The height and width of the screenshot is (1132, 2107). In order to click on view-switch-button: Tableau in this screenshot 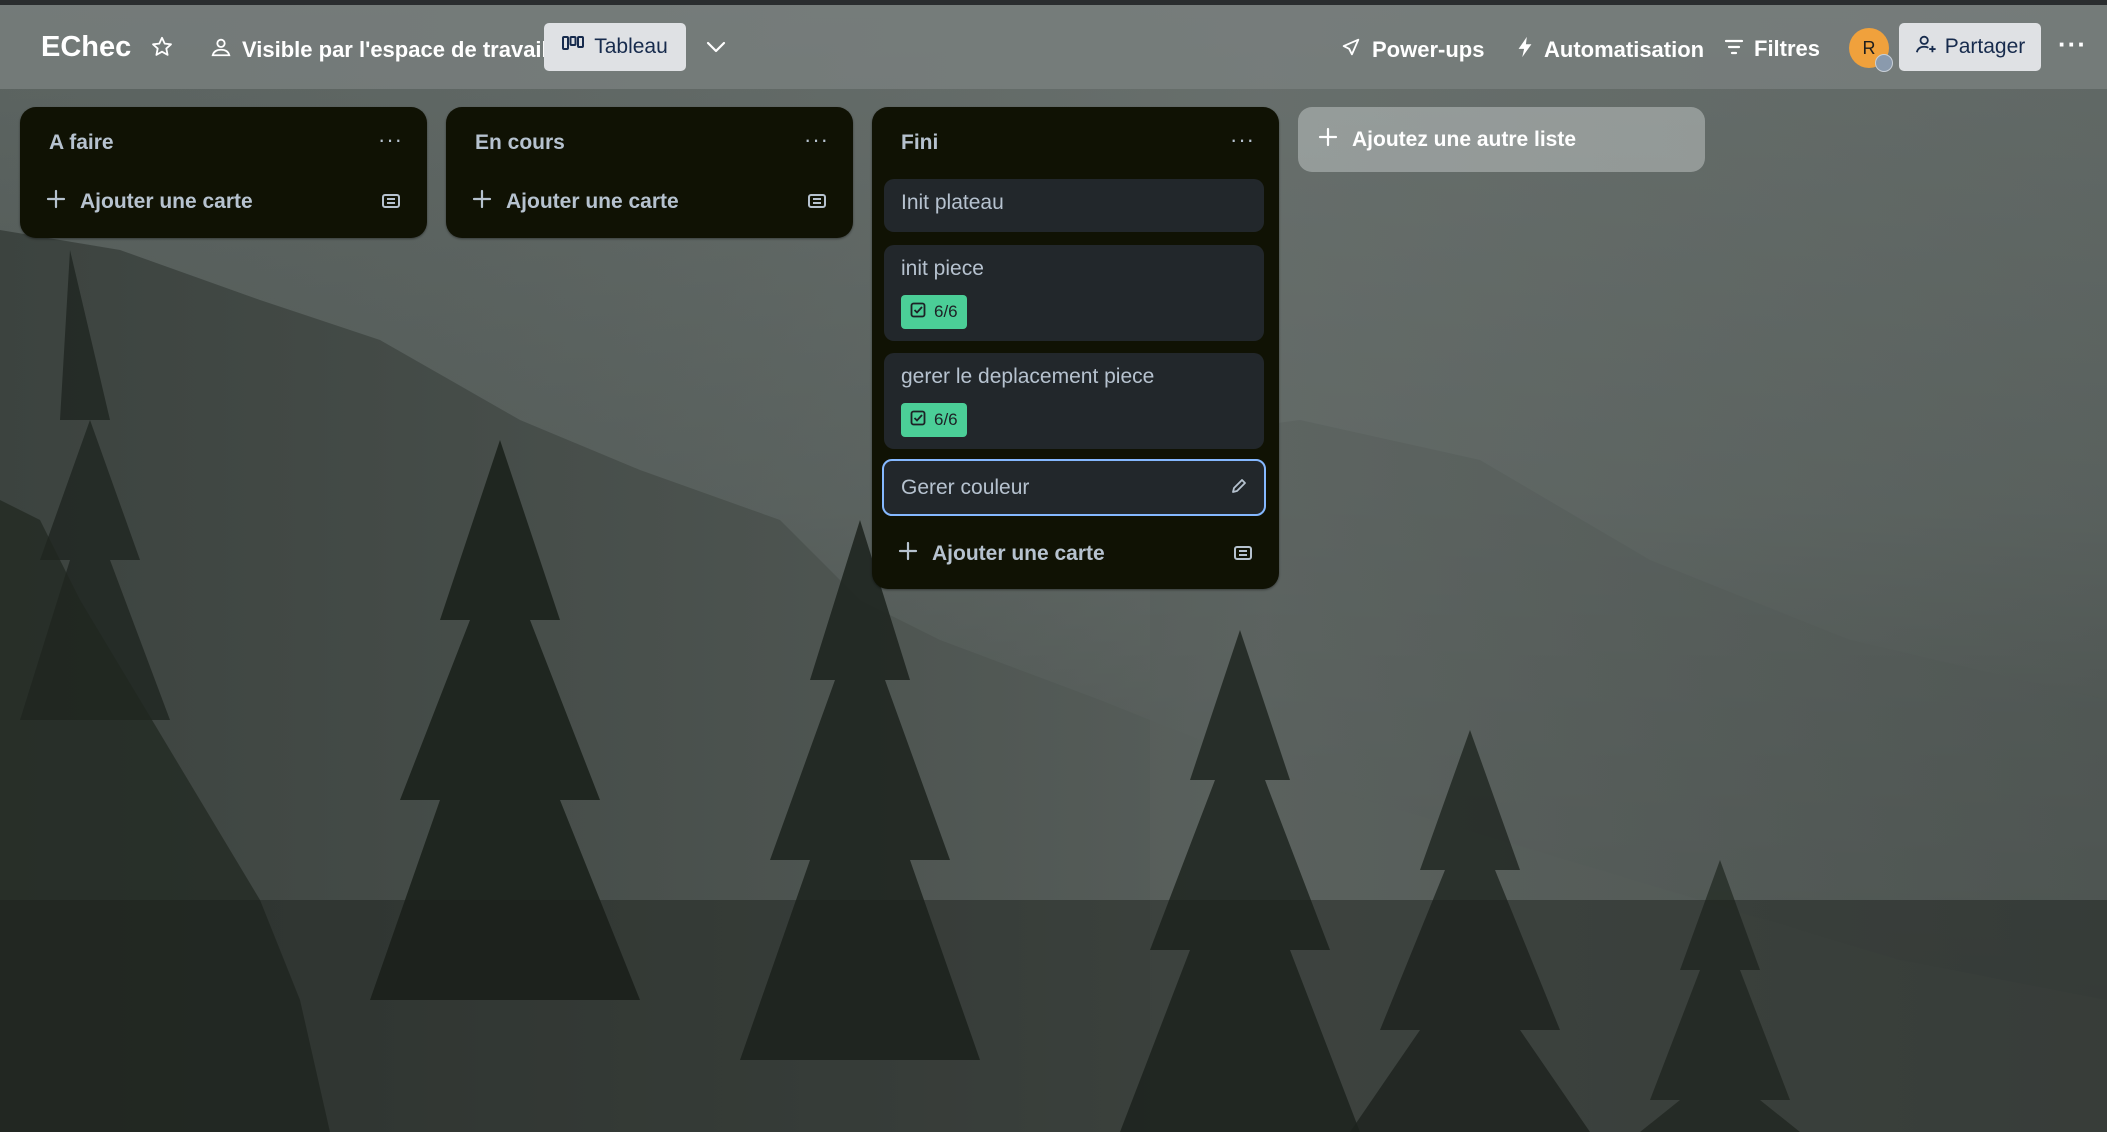, I will do `click(615, 47)`.